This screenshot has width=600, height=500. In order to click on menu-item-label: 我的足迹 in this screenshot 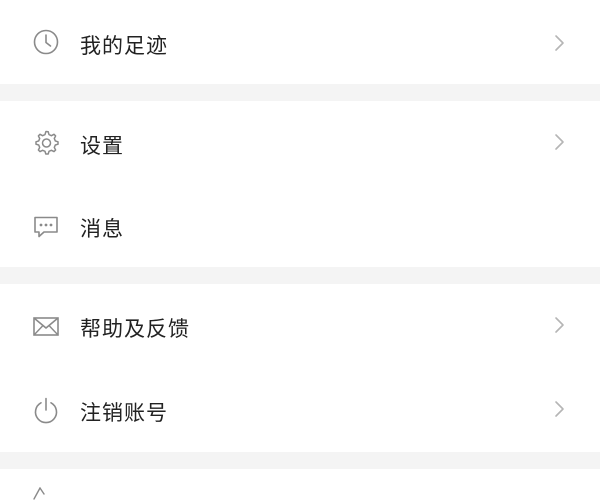, I will do `click(124, 46)`.